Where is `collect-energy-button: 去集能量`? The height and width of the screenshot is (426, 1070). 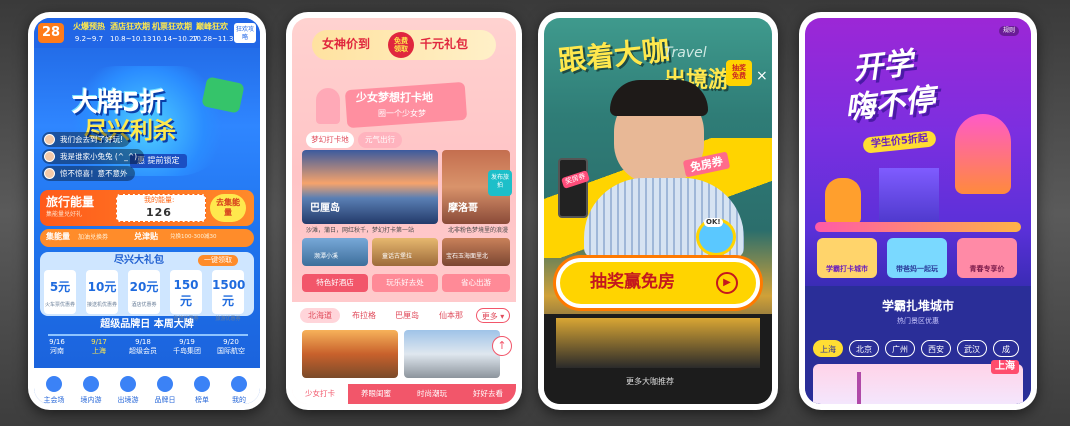
collect-energy-button: 去集能量 is located at coordinates (228, 208).